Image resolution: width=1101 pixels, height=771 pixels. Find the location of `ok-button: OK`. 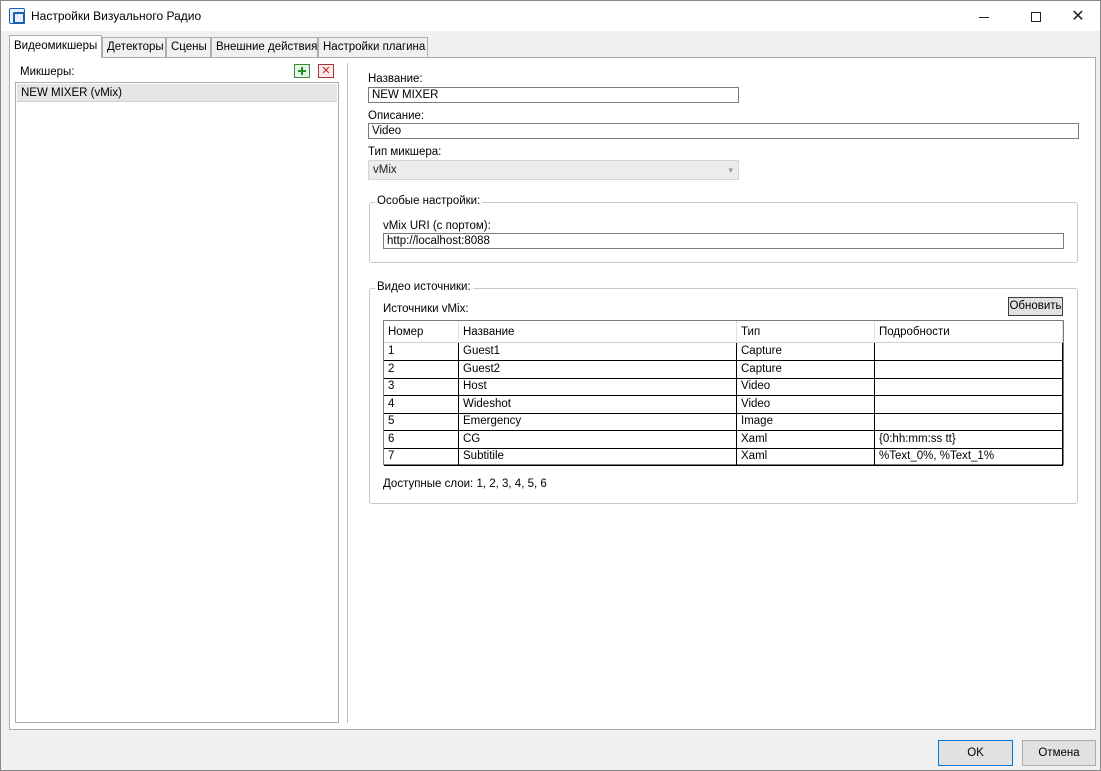

ok-button: OK is located at coordinates (975, 753).